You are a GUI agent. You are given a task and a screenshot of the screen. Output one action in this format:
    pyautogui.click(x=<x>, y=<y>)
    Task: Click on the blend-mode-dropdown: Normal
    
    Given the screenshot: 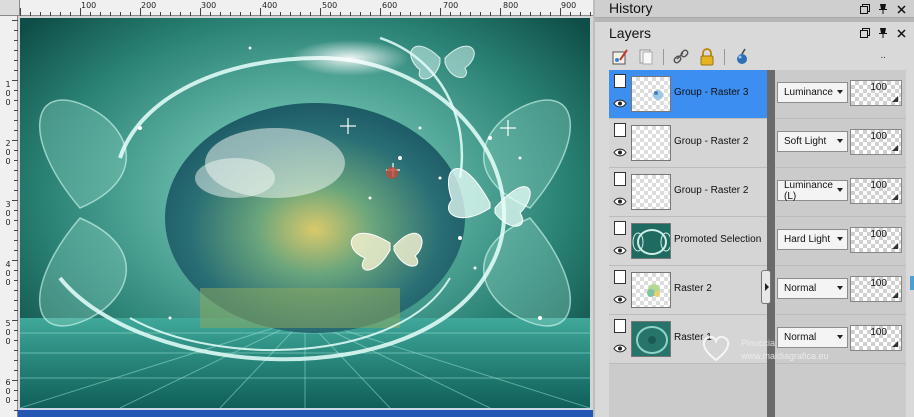 What is the action you would take?
    pyautogui.click(x=812, y=288)
    